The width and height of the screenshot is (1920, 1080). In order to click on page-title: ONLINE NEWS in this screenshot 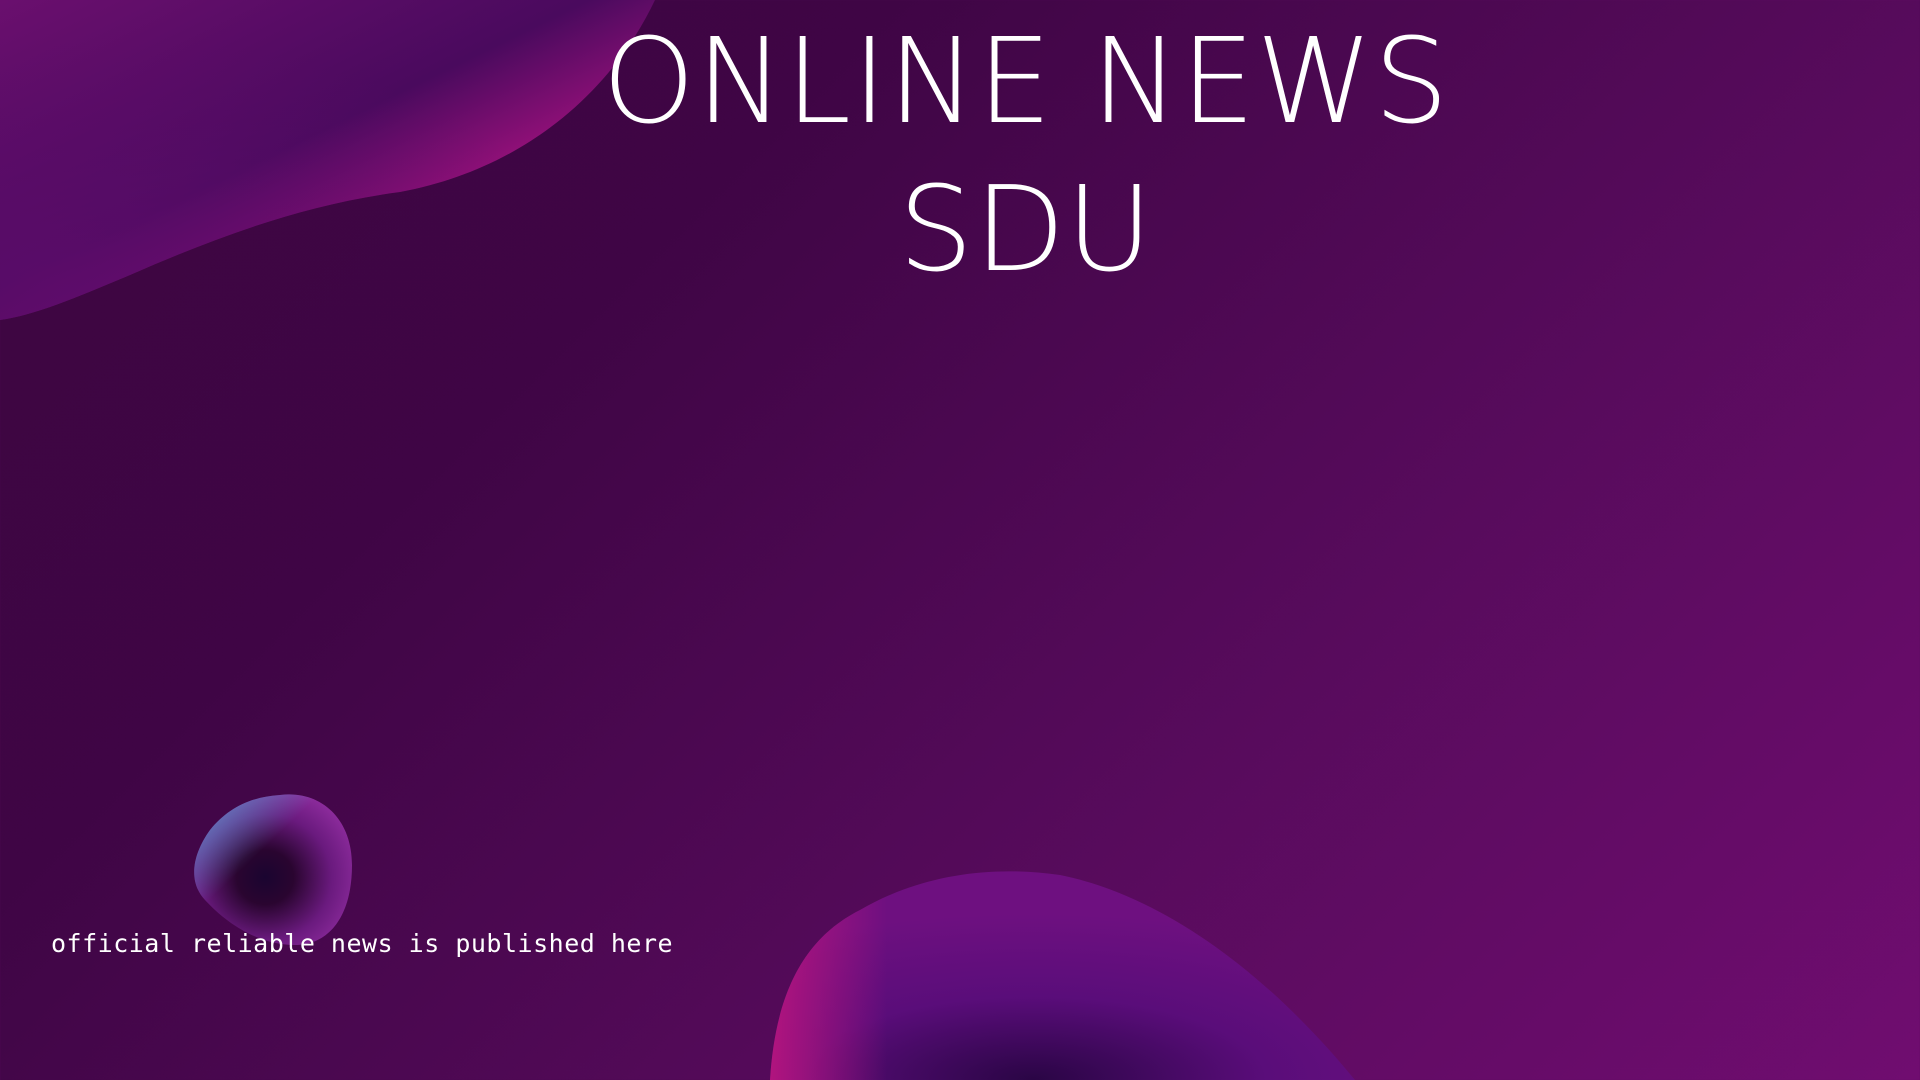, I will do `click(1026, 81)`.